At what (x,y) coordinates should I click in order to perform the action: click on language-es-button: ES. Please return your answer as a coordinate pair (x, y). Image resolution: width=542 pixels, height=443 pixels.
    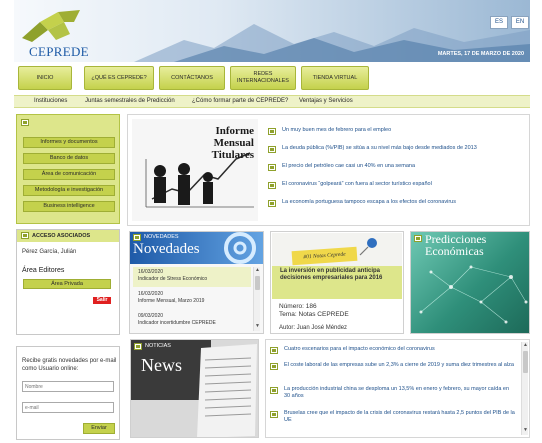
    Looking at the image, I should click on (499, 22).